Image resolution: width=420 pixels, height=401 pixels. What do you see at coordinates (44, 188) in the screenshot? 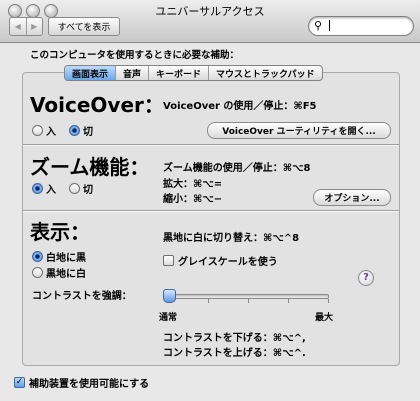
I see `zoom-on-radio: 入` at bounding box center [44, 188].